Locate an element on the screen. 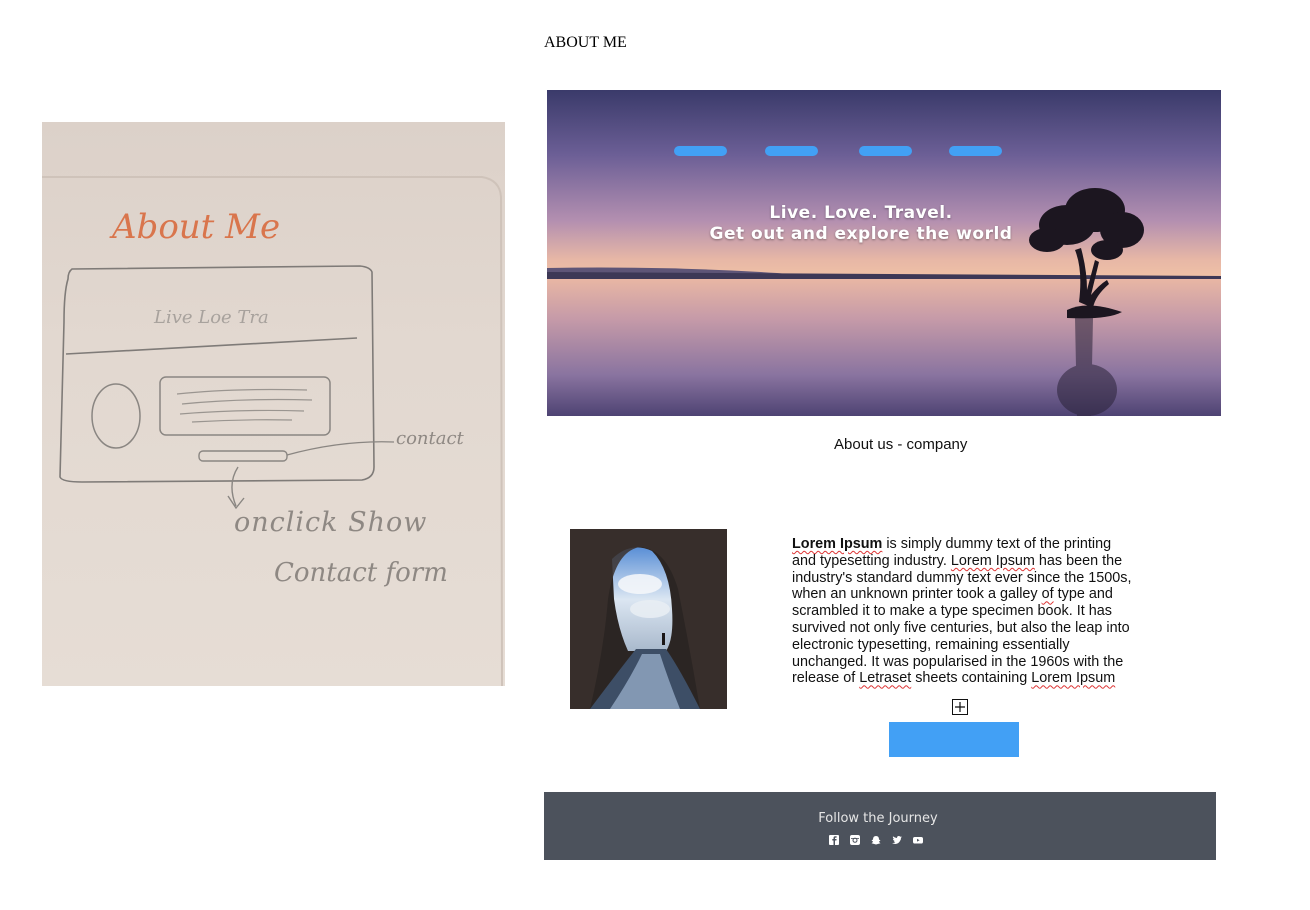 The image size is (1310, 910). page-title: ABOUT ME is located at coordinates (585, 42).